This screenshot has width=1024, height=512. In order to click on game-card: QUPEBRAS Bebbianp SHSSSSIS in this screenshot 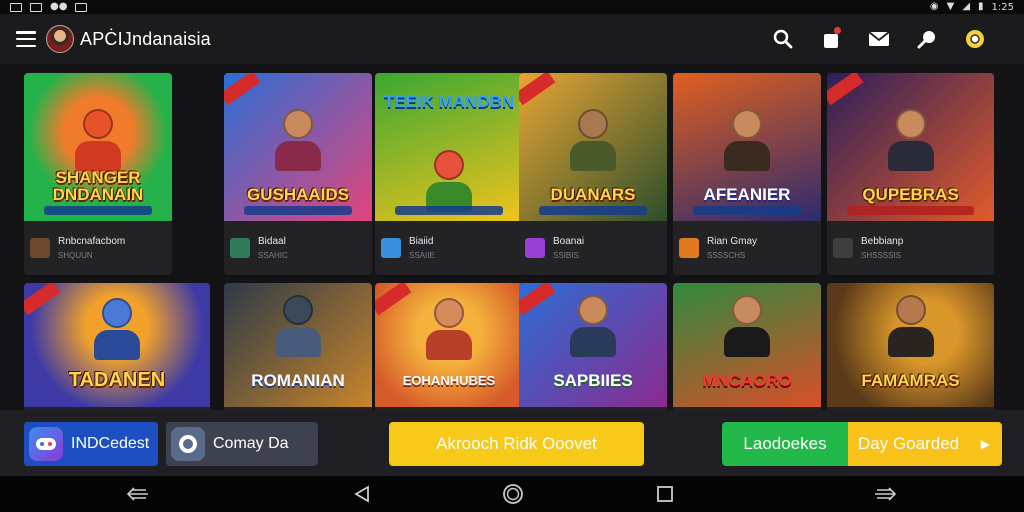, I will do `click(910, 174)`.